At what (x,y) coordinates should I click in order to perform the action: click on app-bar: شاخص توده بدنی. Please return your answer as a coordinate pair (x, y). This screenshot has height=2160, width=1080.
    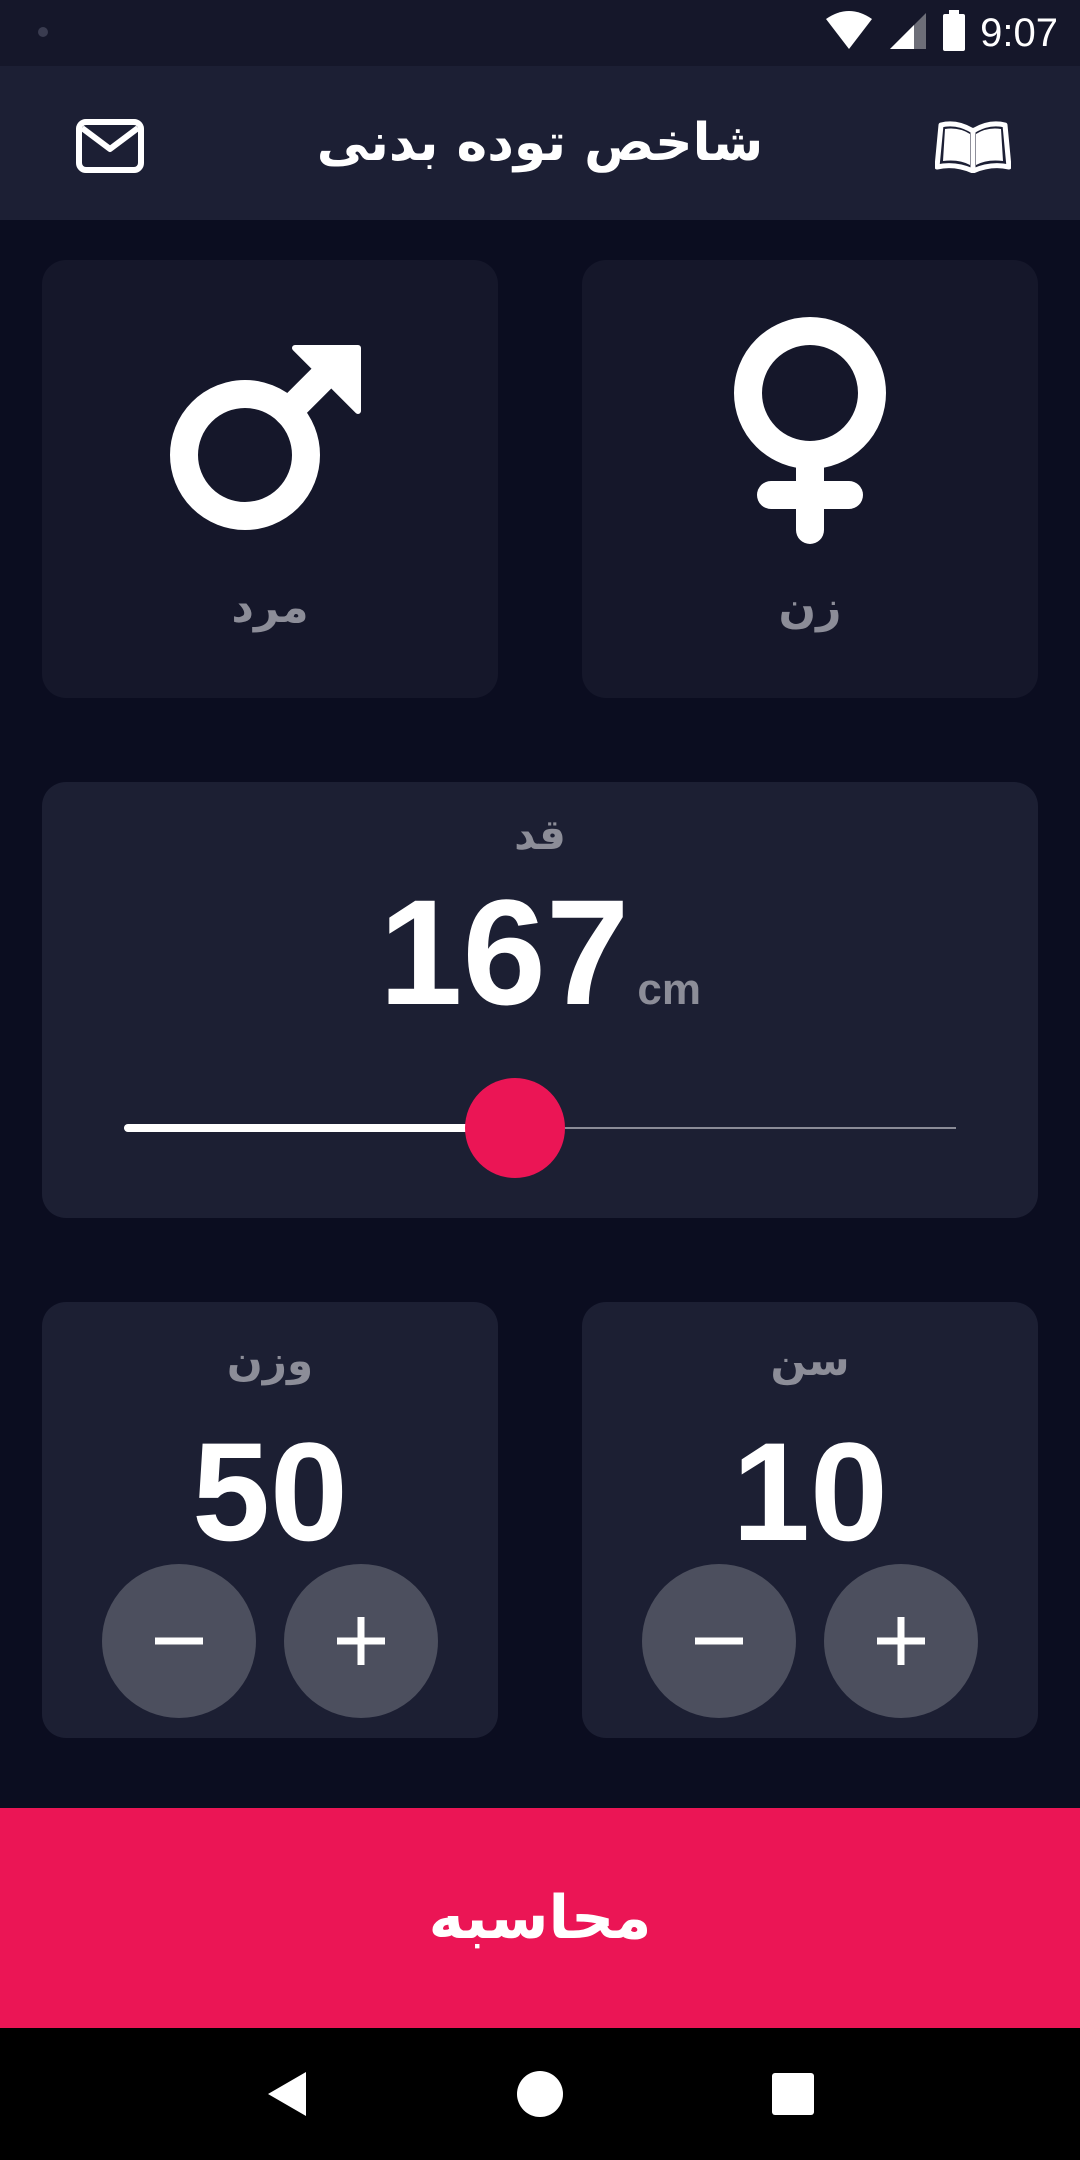
    Looking at the image, I should click on (540, 143).